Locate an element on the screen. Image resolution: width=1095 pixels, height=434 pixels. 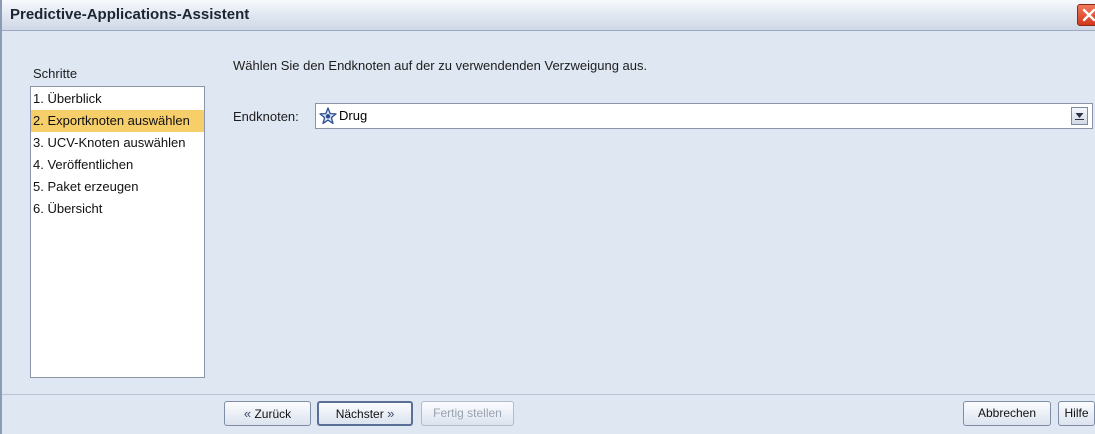
close-button is located at coordinates (1086, 15).